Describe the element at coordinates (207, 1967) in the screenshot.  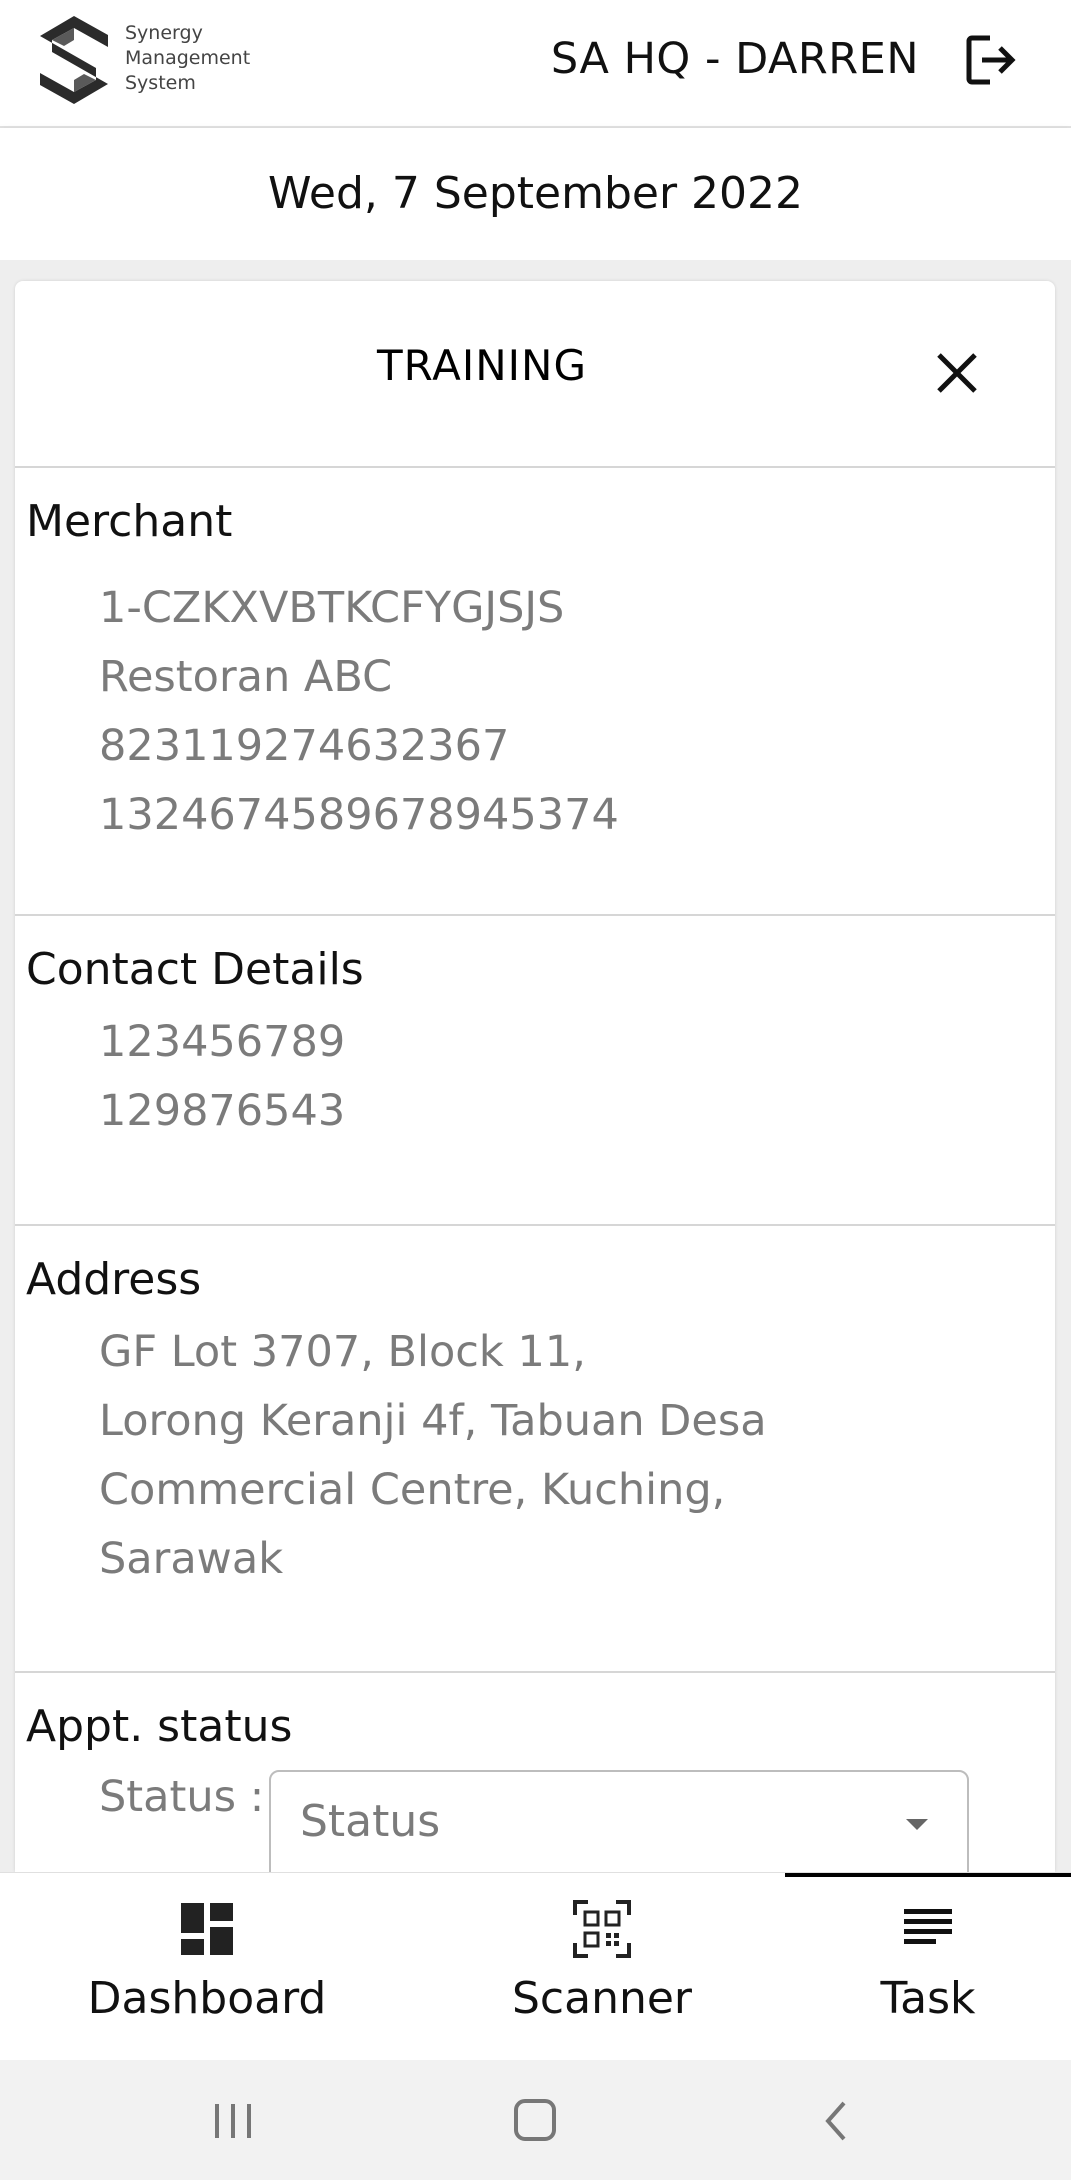
I see `nav-dashboard: Dashboard` at that location.